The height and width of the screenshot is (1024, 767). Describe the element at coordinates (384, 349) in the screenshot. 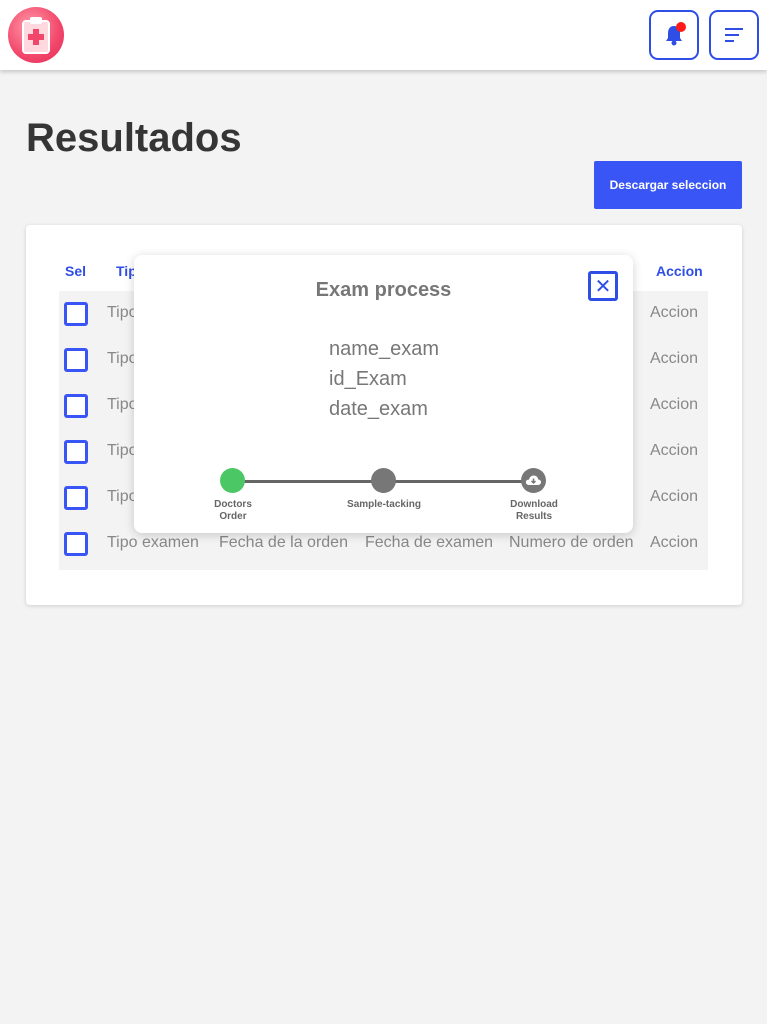

I see `exam-name: name_exam` at that location.